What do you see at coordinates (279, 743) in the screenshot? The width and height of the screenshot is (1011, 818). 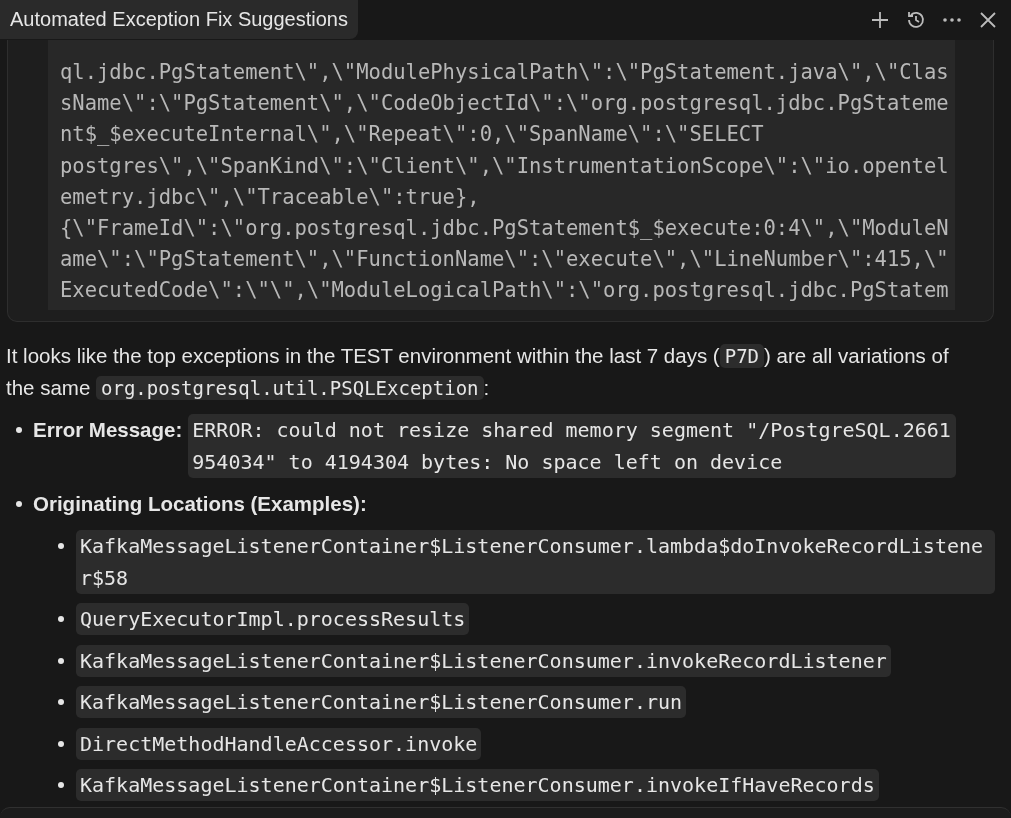 I see `location-code: DirectMethodHandleAccessor.invoke` at bounding box center [279, 743].